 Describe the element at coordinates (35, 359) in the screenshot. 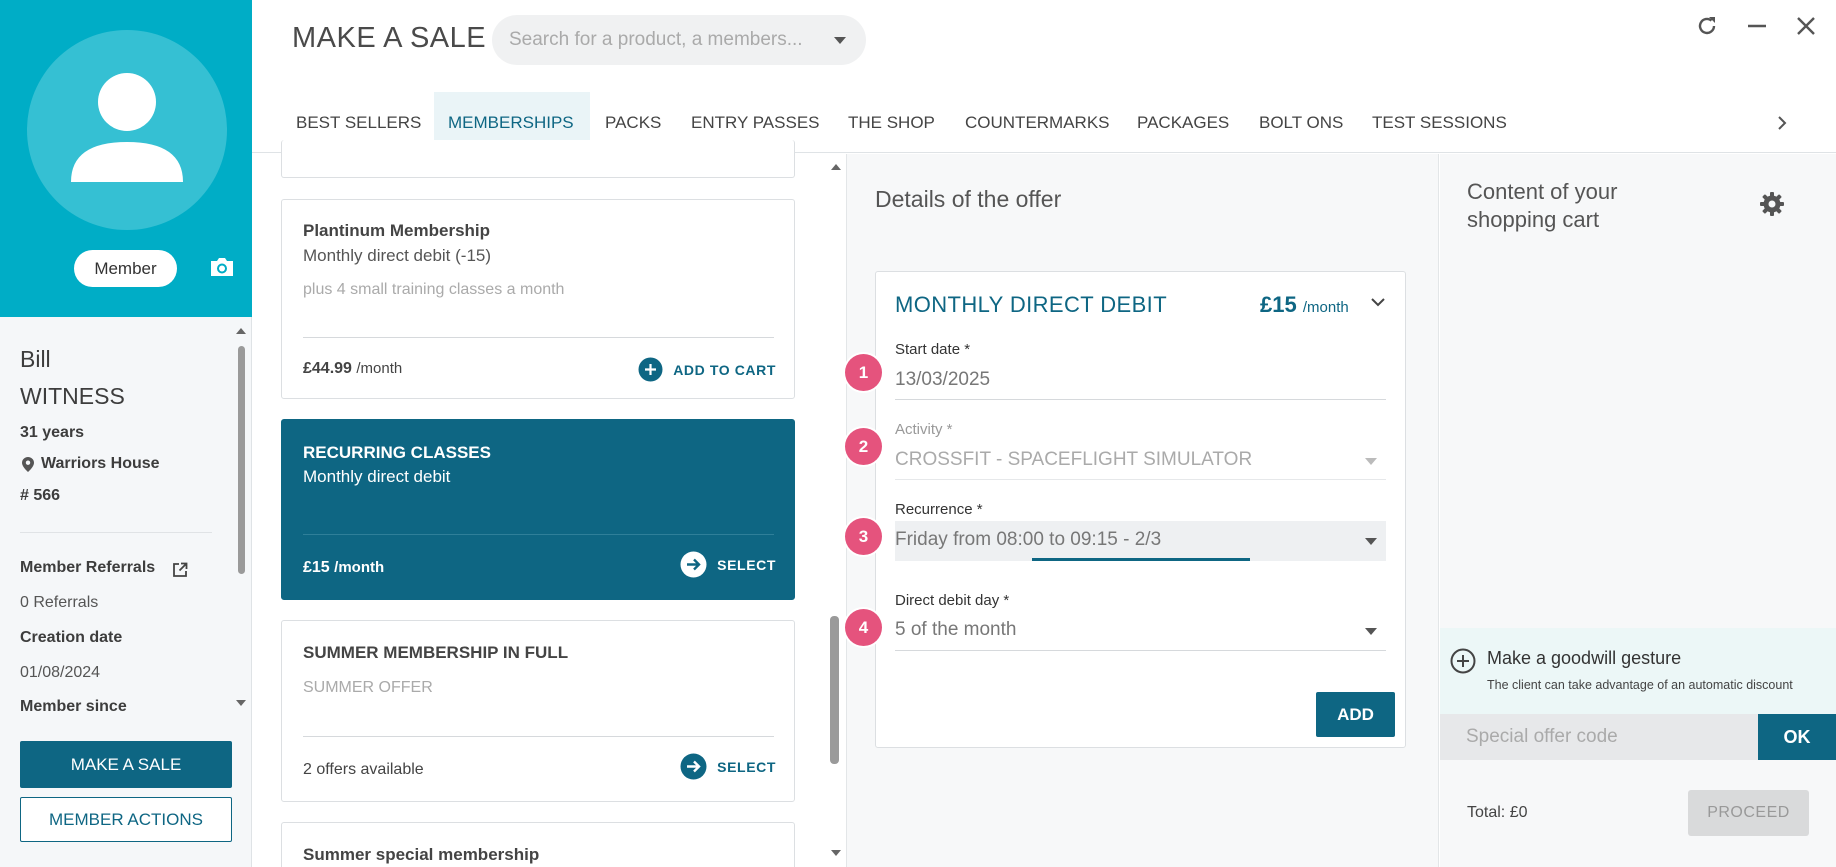

I see `member-first-name: Bill` at that location.